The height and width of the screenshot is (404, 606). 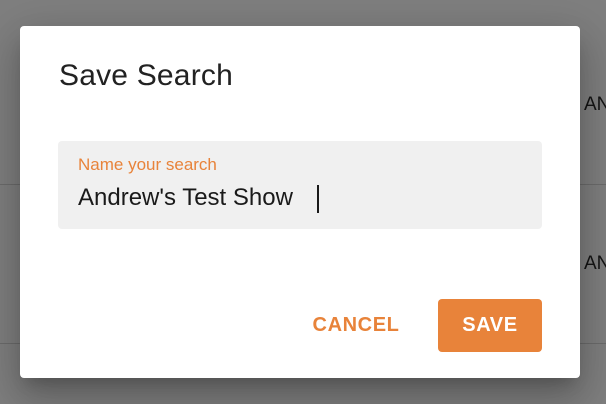 What do you see at coordinates (356, 325) in the screenshot?
I see `cancel-button: CANCEL` at bounding box center [356, 325].